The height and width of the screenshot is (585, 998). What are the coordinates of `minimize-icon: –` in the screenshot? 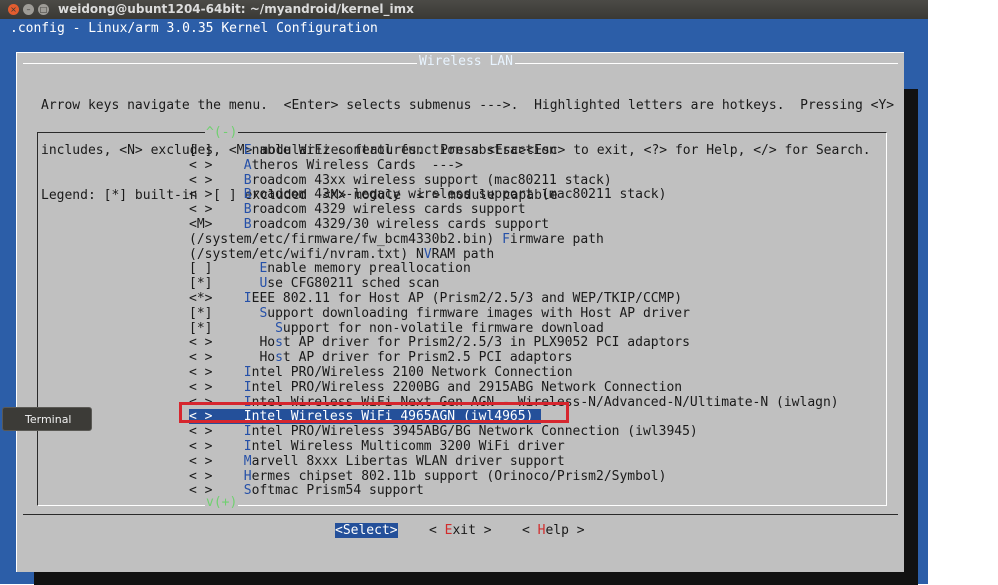 It's located at (28, 9).